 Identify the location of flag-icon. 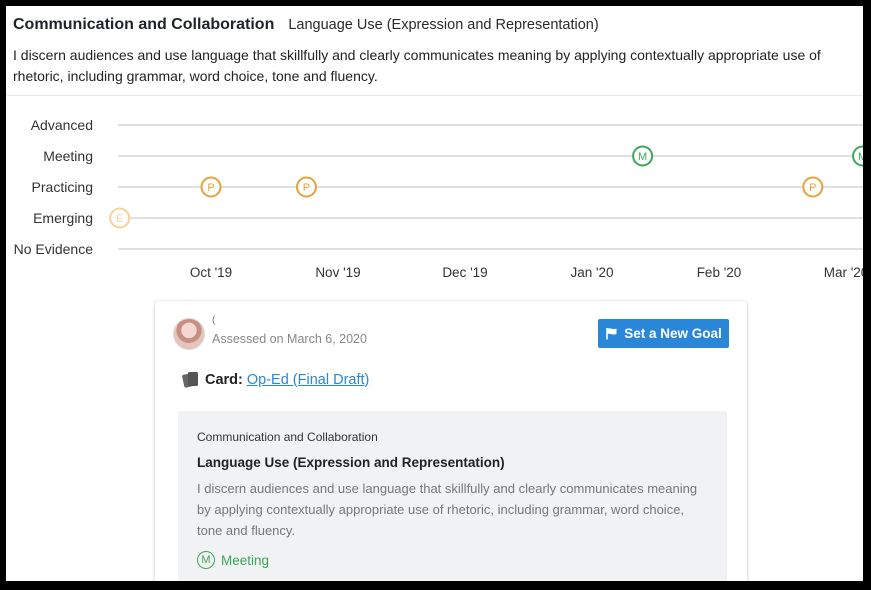
(611, 334).